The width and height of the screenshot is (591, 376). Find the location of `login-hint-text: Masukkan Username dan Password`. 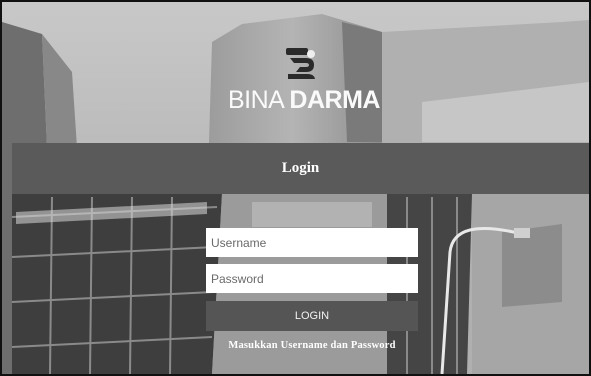

login-hint-text: Masukkan Username dan Password is located at coordinates (312, 345).